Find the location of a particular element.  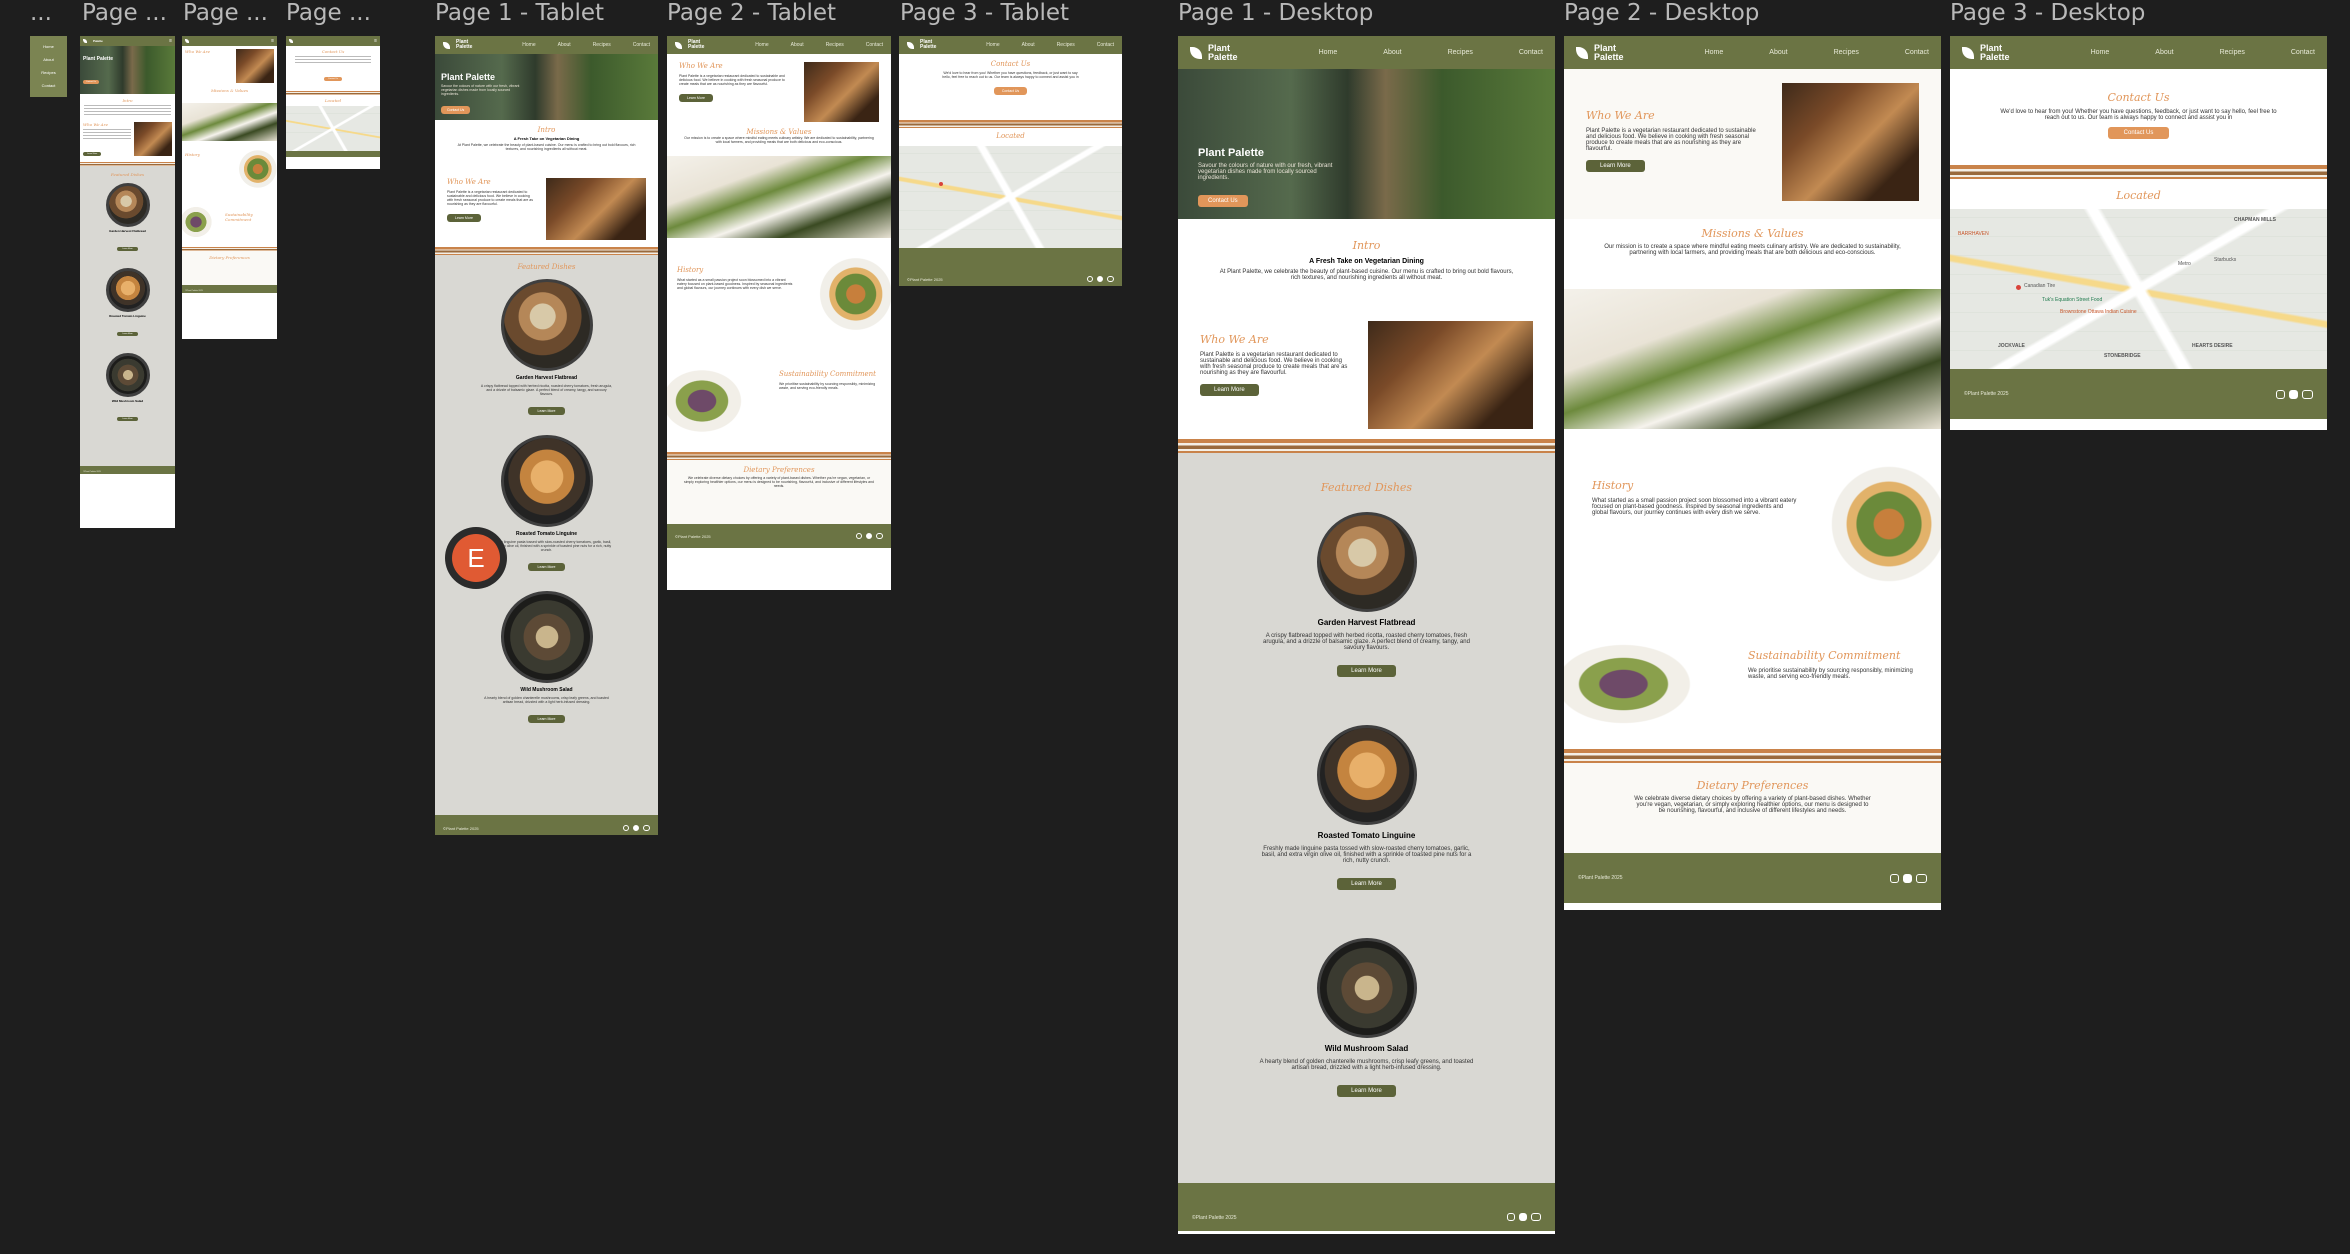

mobile-menu-item: Recipes is located at coordinates (48, 72).